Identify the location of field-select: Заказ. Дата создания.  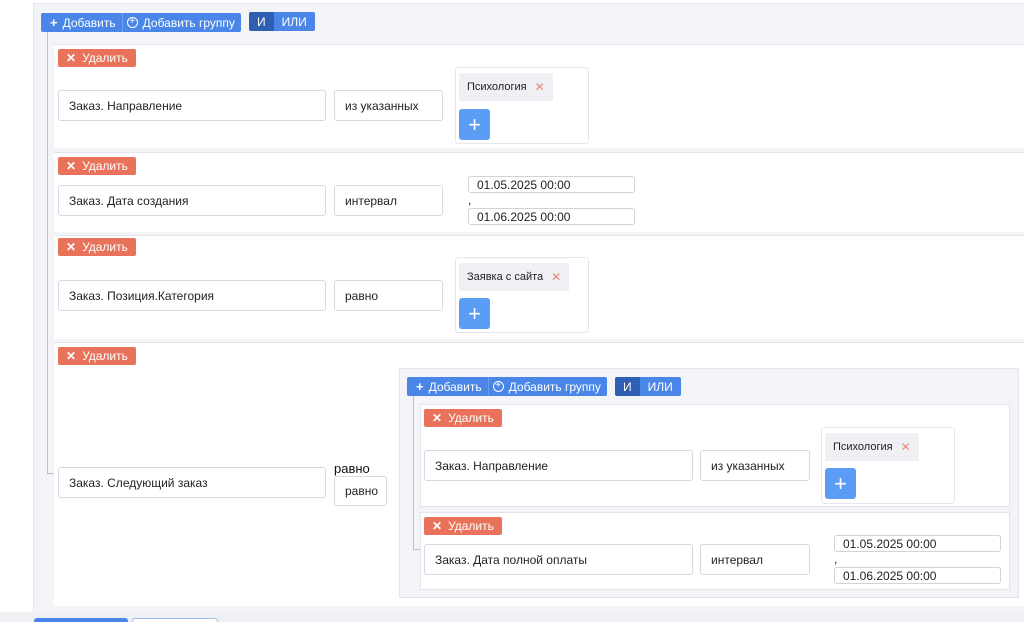
(192, 200).